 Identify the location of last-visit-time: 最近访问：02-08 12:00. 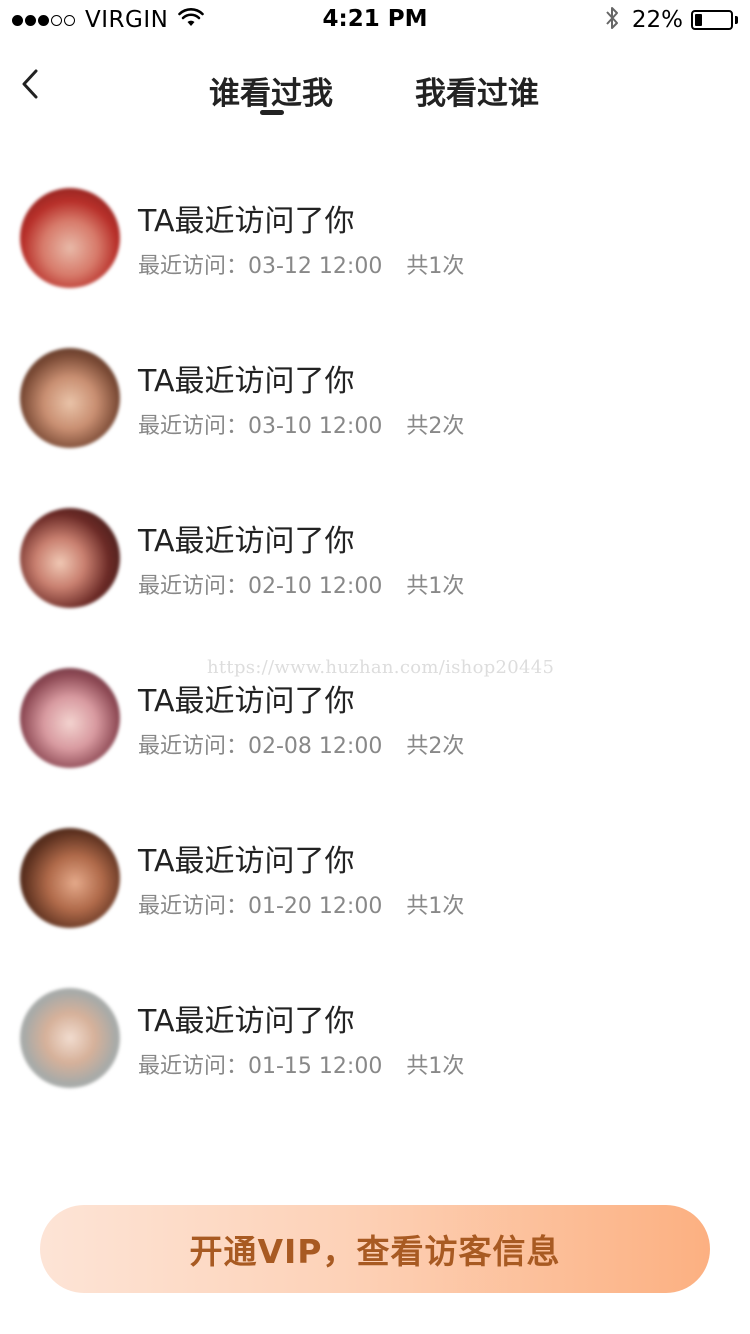
(260, 746).